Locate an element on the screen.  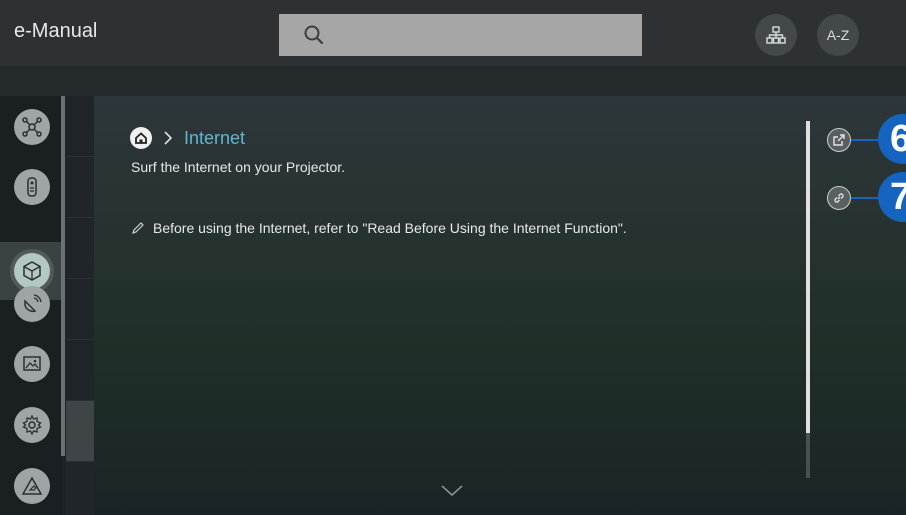
sidebar-item-broadcast is located at coordinates (32, 304).